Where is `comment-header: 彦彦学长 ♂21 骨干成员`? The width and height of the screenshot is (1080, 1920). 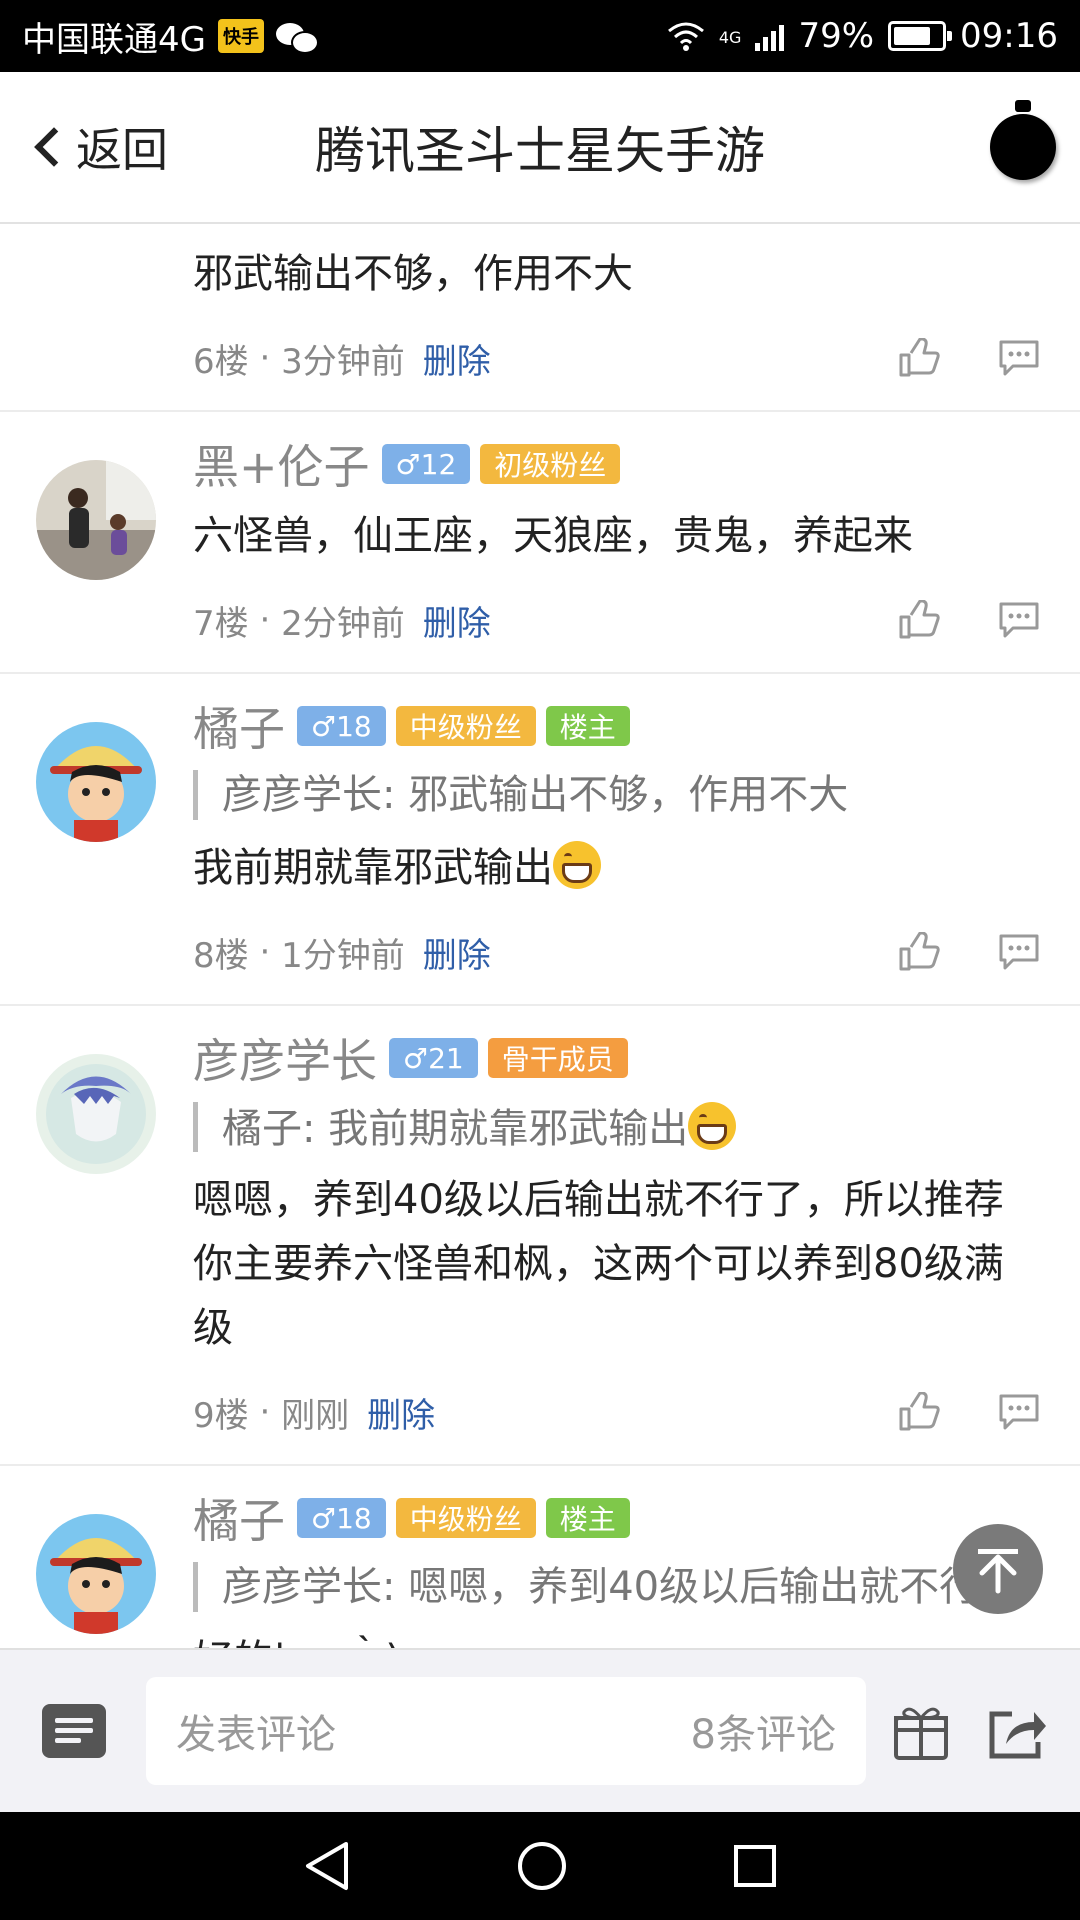 comment-header: 彦彦学长 ♂21 骨干成员 is located at coordinates (616, 1058).